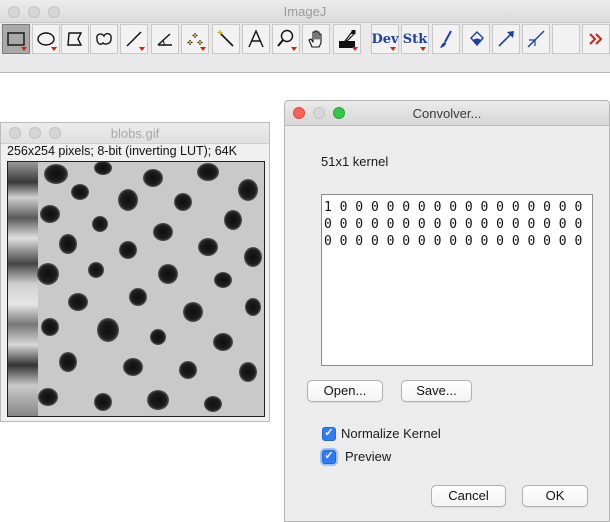  I want to click on tool-freehand, so click(104, 39).